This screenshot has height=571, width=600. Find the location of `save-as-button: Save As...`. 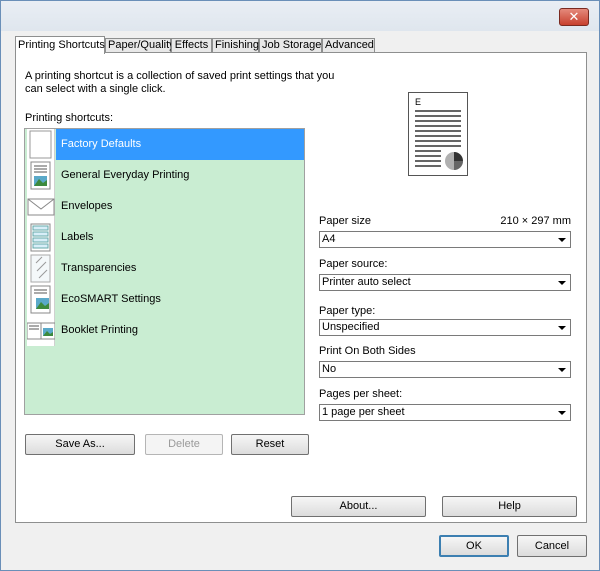

save-as-button: Save As... is located at coordinates (80, 444).